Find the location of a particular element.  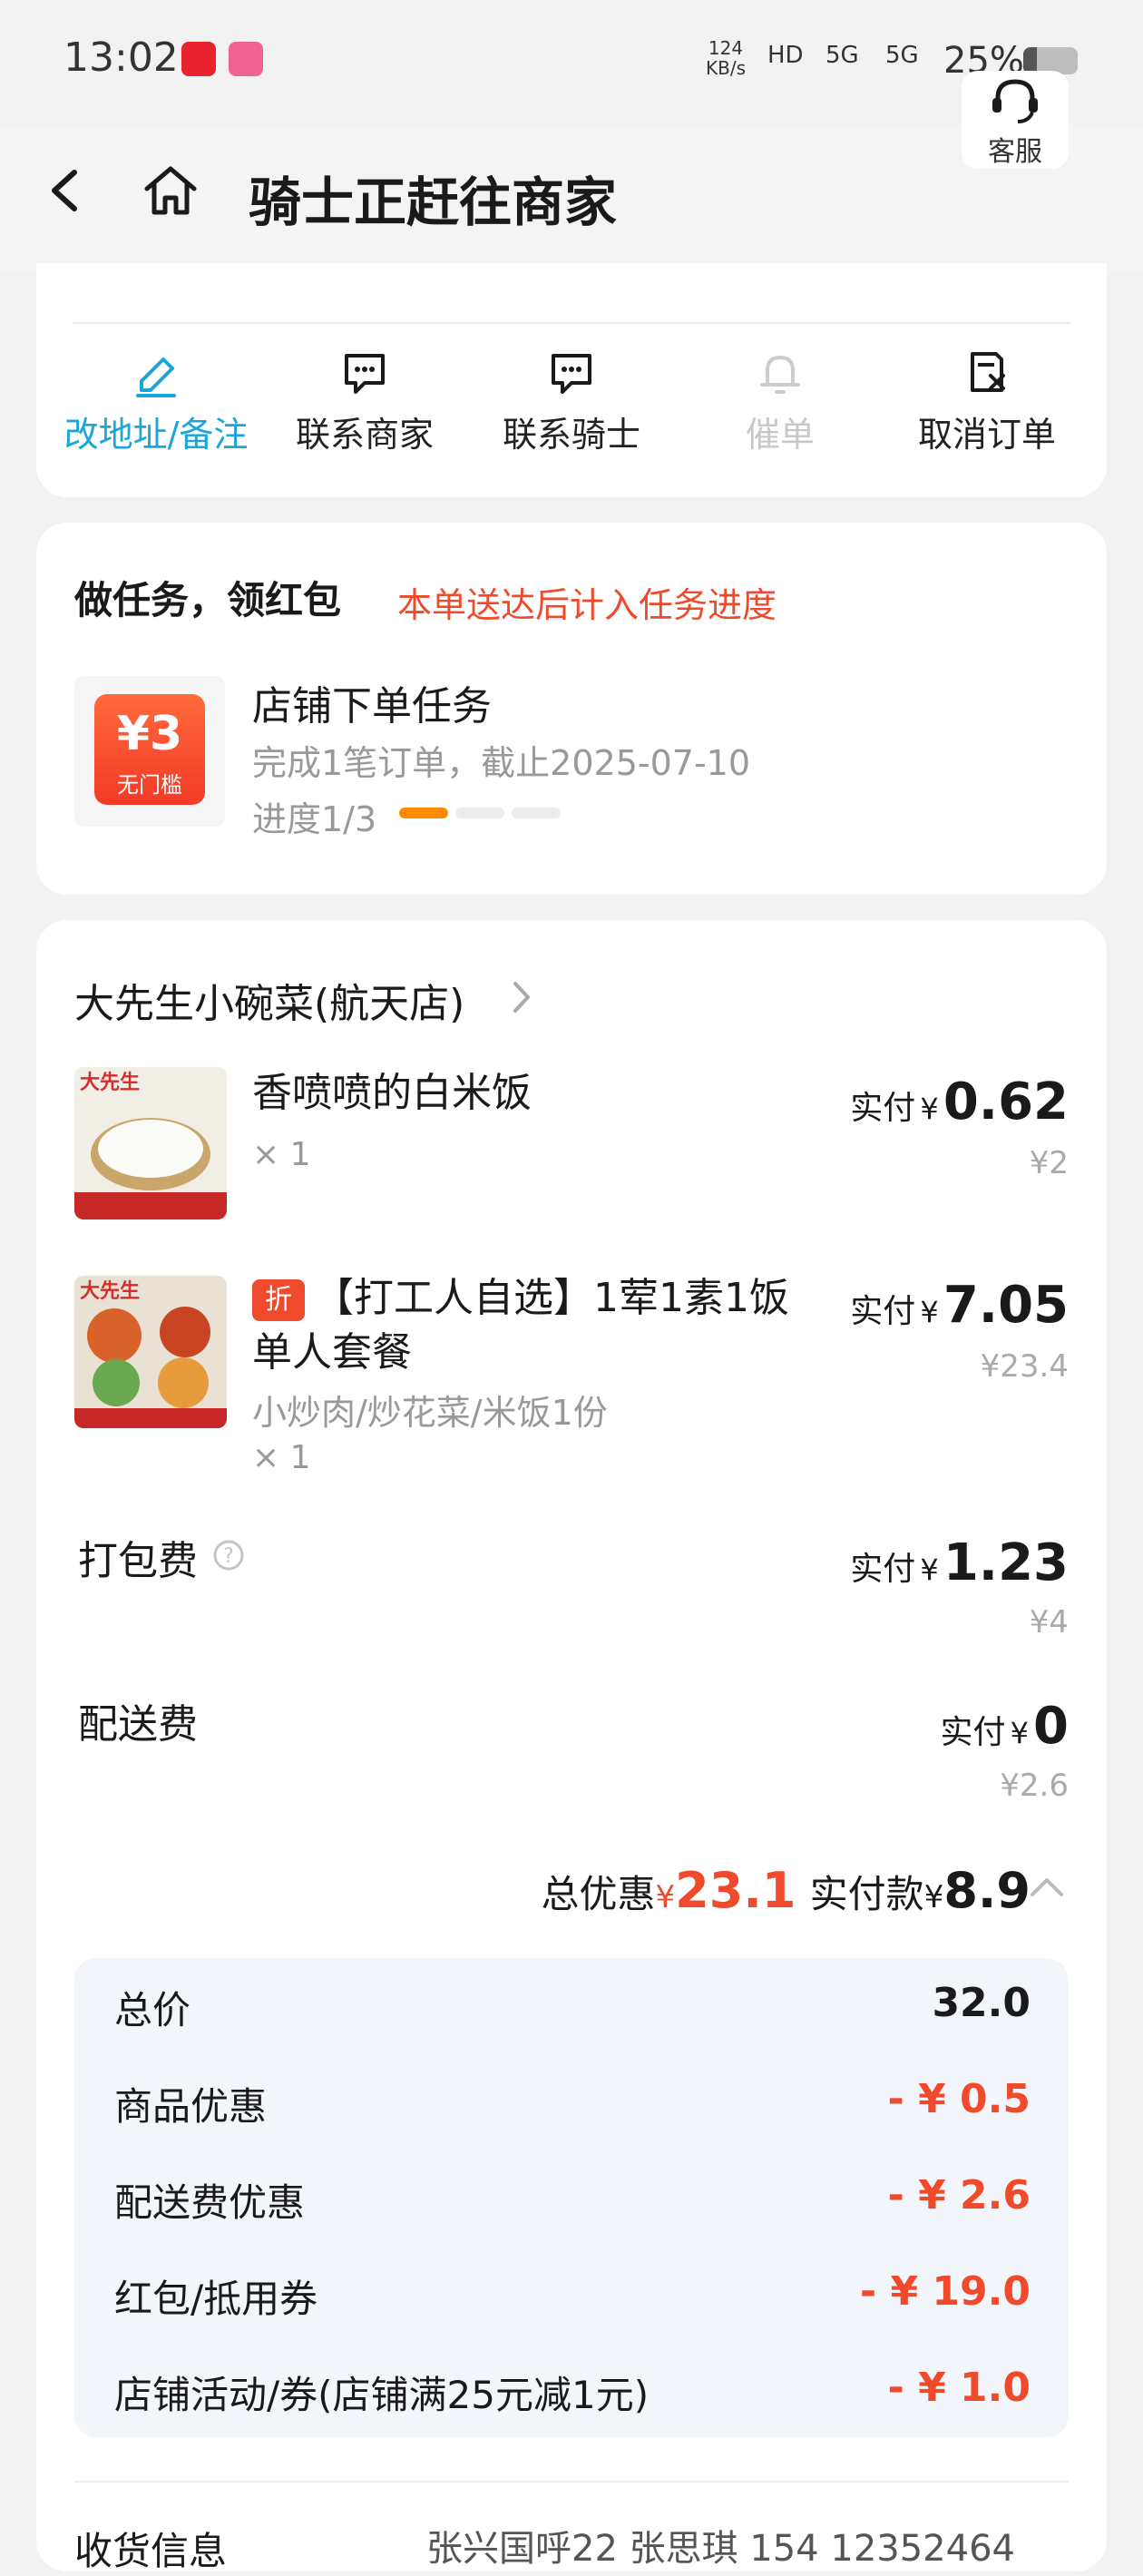

net-speed: 124 KB/s is located at coordinates (726, 58).